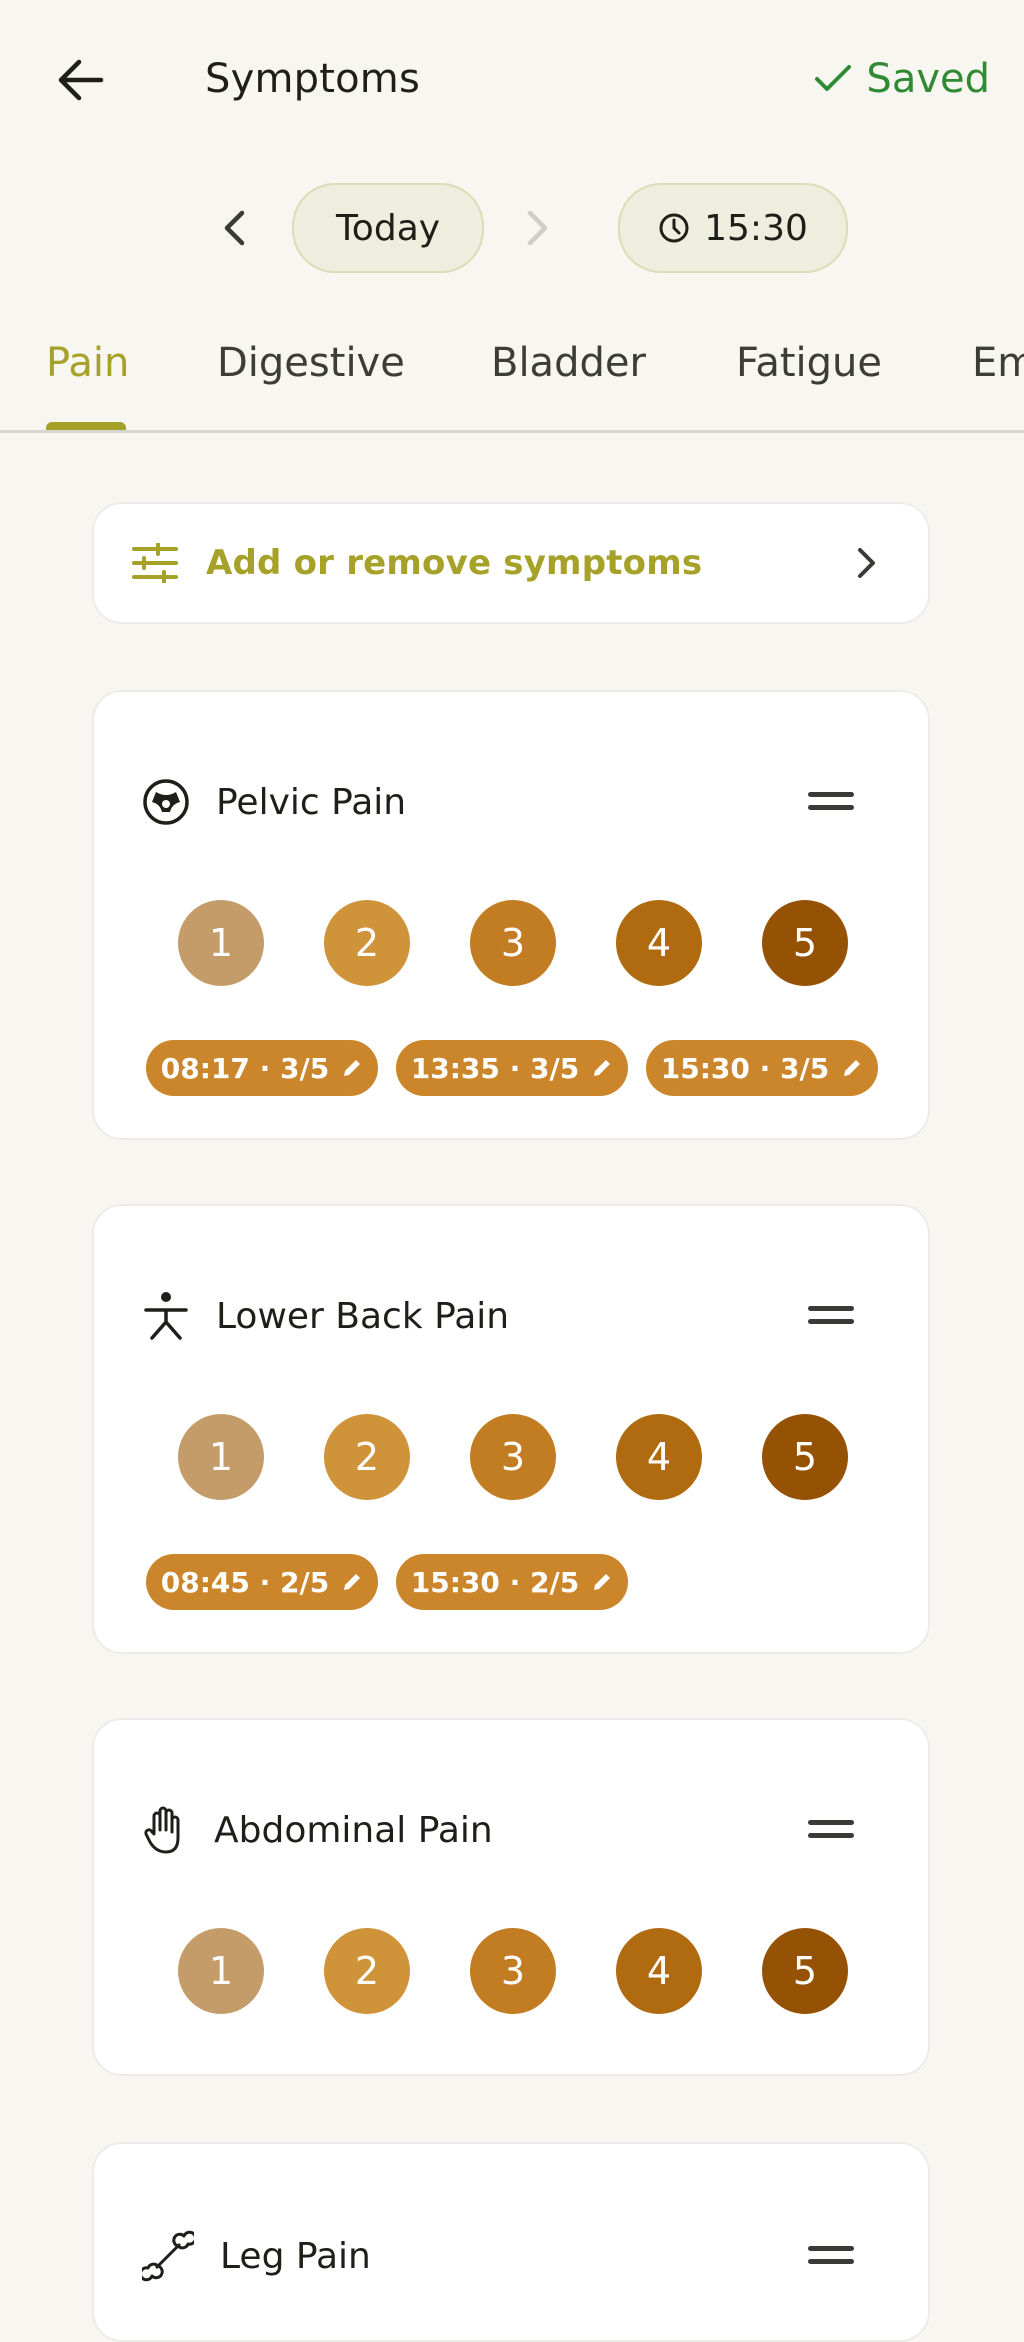  Describe the element at coordinates (809, 363) in the screenshot. I see `tab-fatigue: Fatigue` at that location.